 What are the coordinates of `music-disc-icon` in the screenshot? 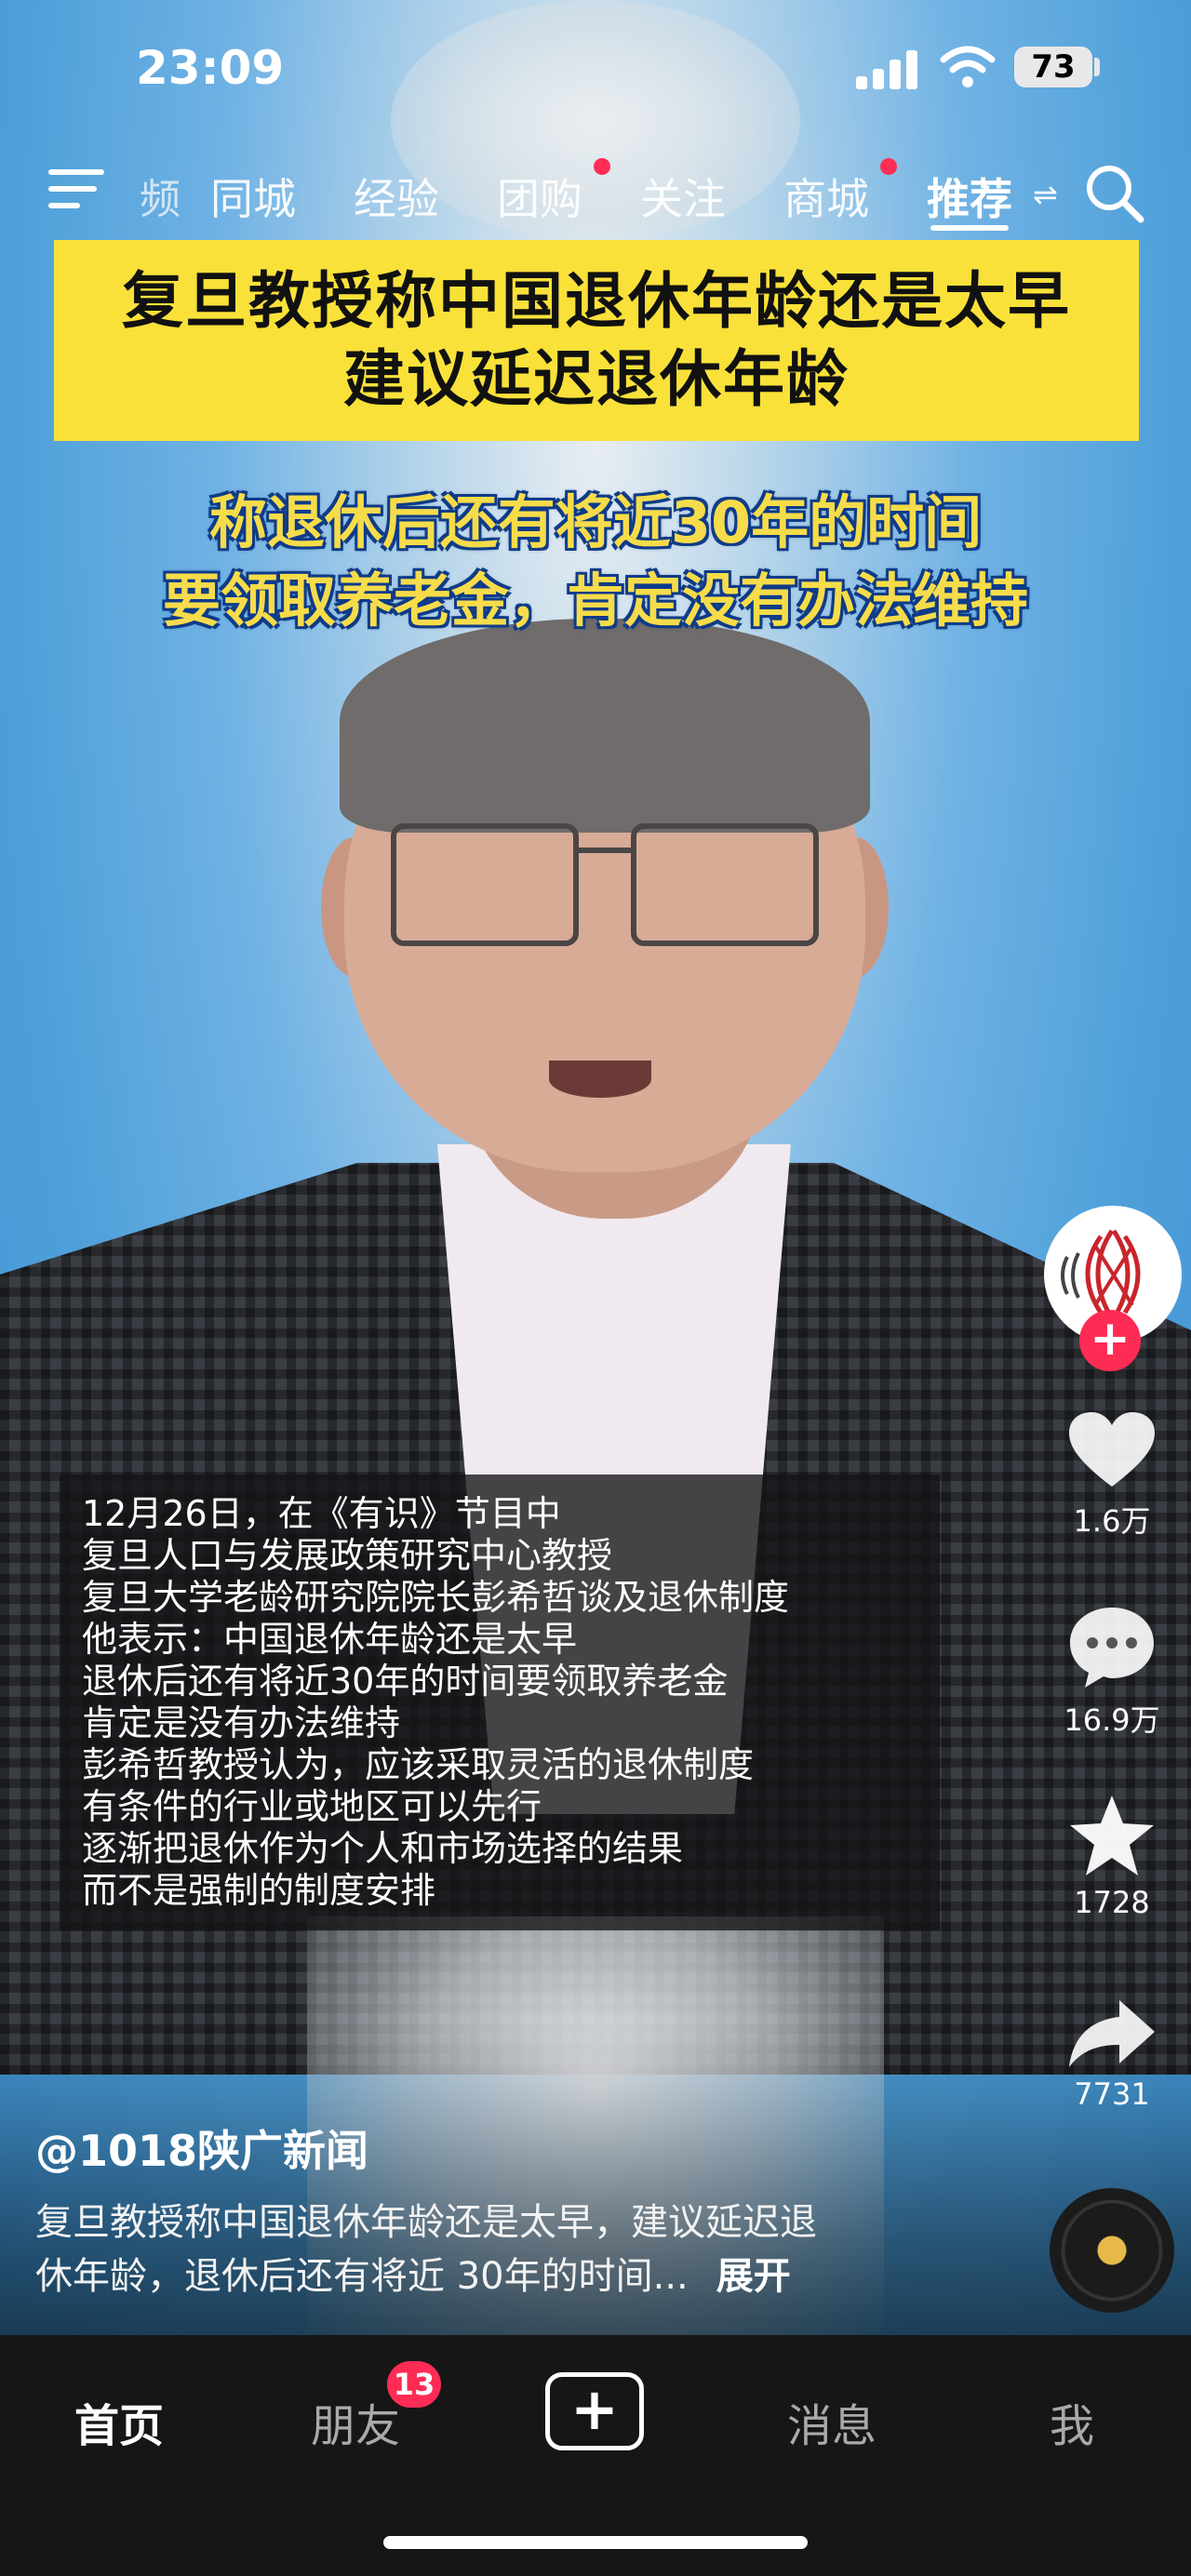 It's located at (1112, 2250).